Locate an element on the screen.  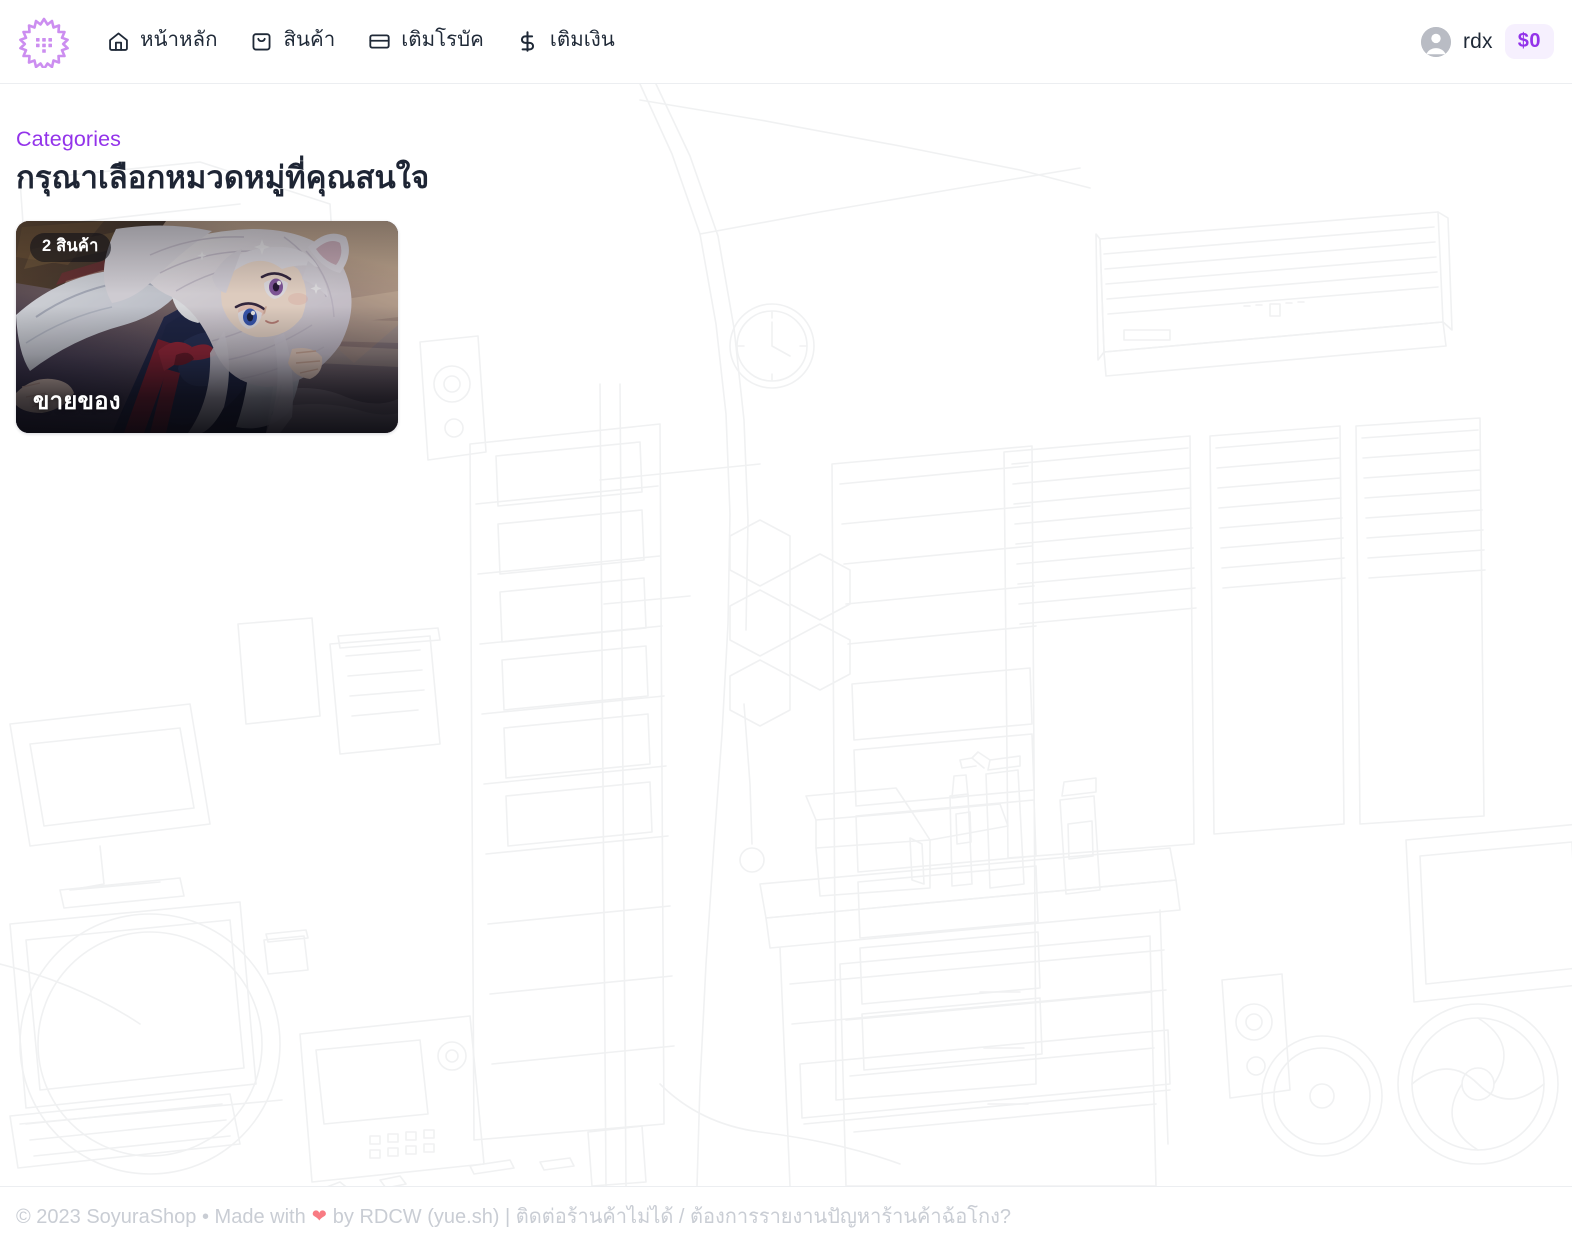
dollar-sign-icon is located at coordinates (528, 42).